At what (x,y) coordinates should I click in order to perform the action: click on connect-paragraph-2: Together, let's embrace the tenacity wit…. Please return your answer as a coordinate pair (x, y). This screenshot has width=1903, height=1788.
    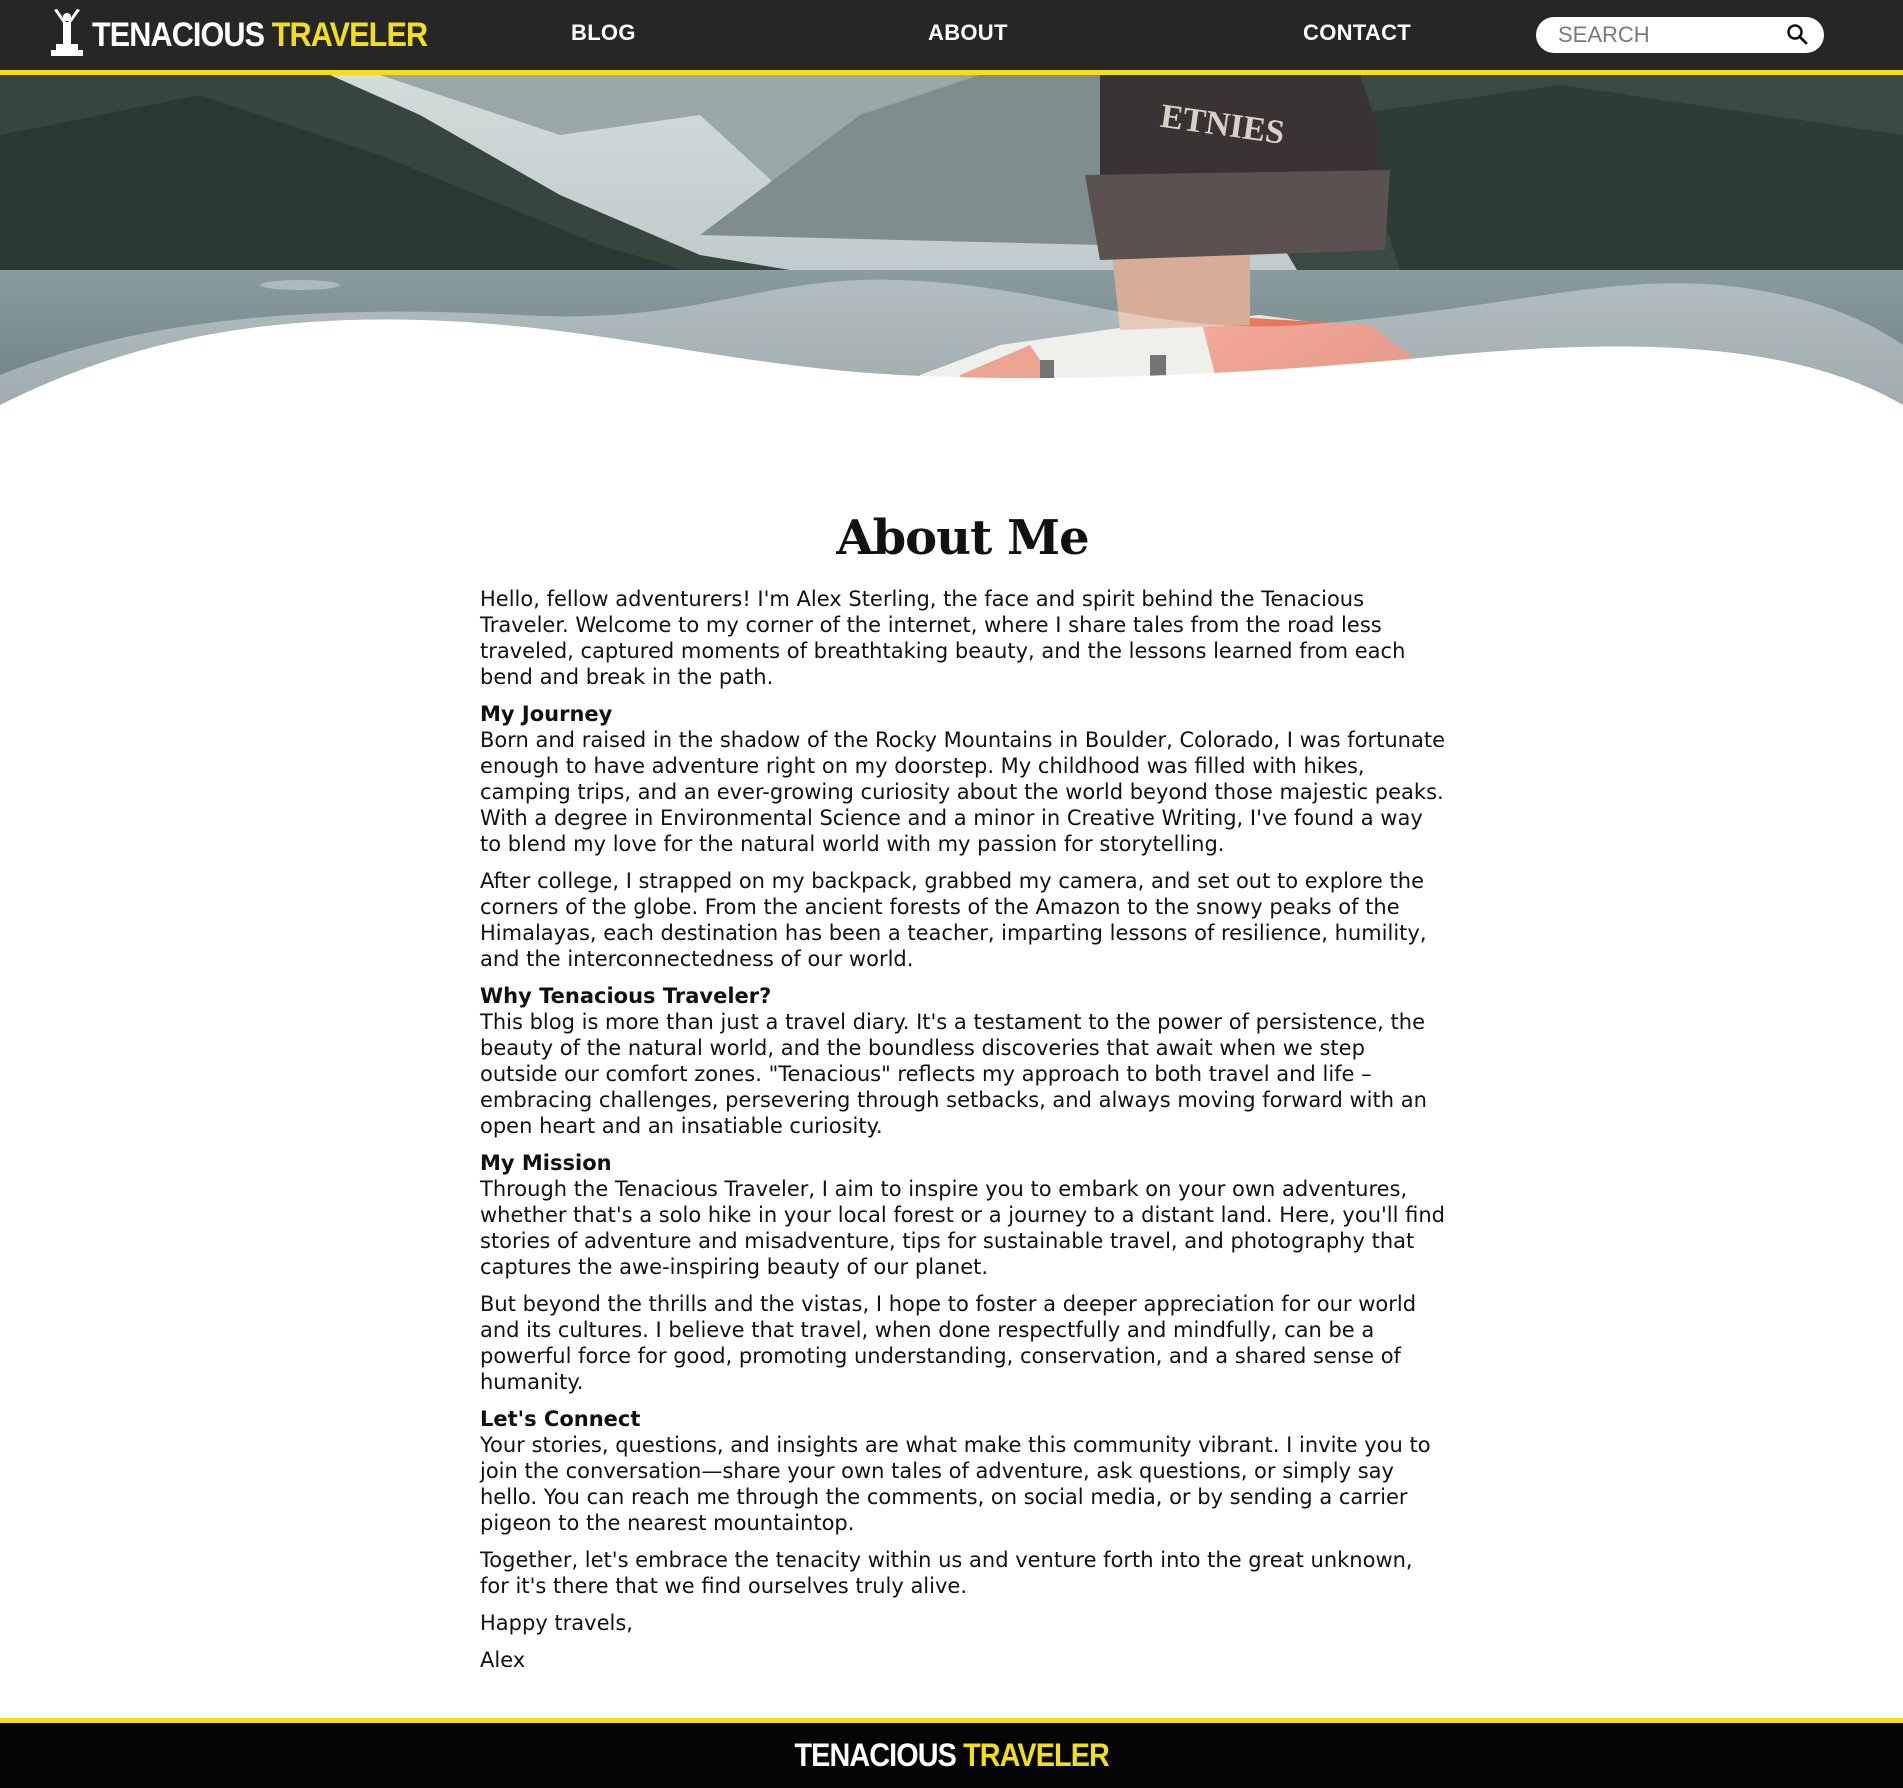
    Looking at the image, I should click on (946, 1573).